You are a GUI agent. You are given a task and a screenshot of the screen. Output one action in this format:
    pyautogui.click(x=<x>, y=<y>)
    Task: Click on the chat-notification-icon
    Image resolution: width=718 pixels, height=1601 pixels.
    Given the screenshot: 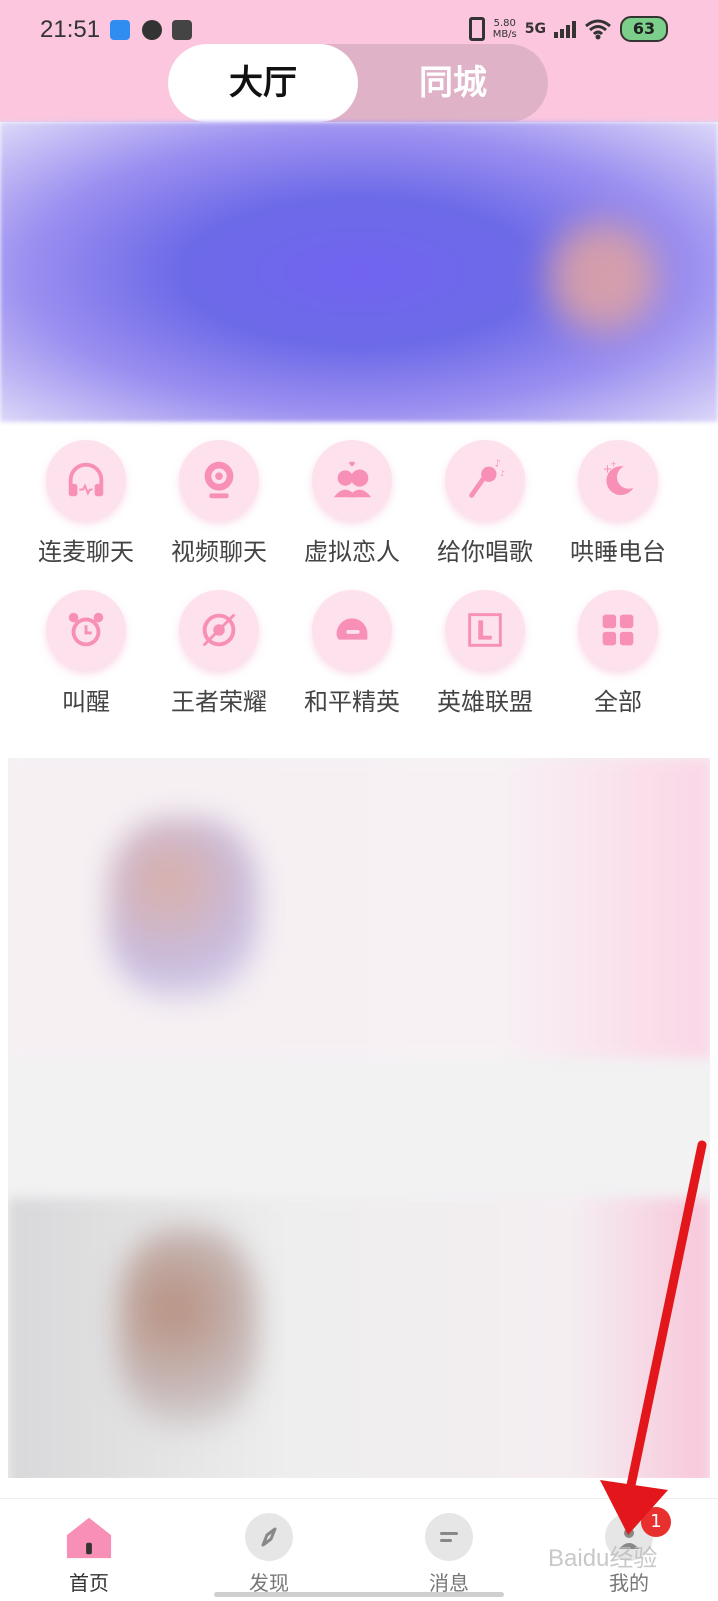 What is the action you would take?
    pyautogui.click(x=152, y=30)
    